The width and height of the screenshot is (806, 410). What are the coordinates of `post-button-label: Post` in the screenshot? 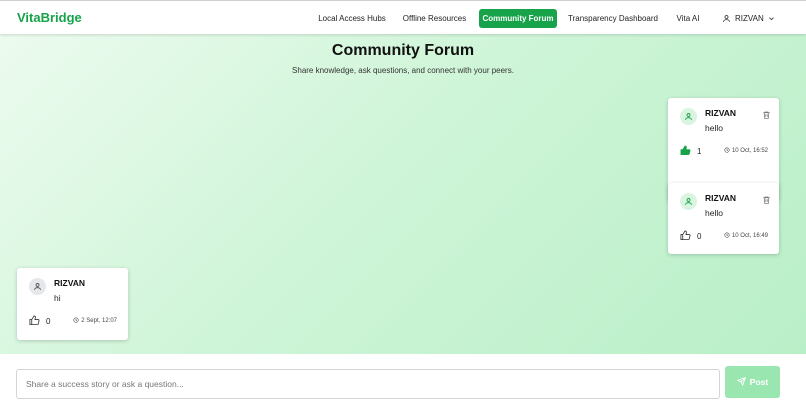 It's located at (759, 382).